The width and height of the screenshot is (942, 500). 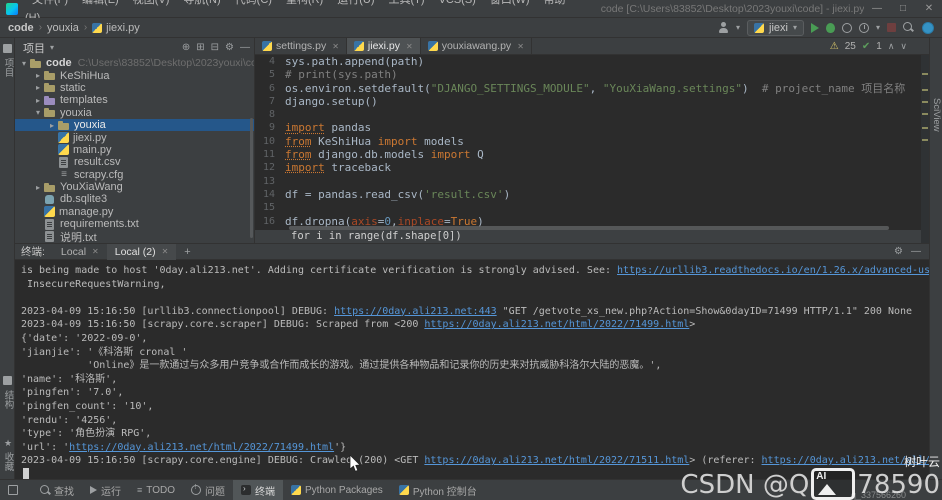 What do you see at coordinates (903, 9) in the screenshot?
I see `maximize-button: □` at bounding box center [903, 9].